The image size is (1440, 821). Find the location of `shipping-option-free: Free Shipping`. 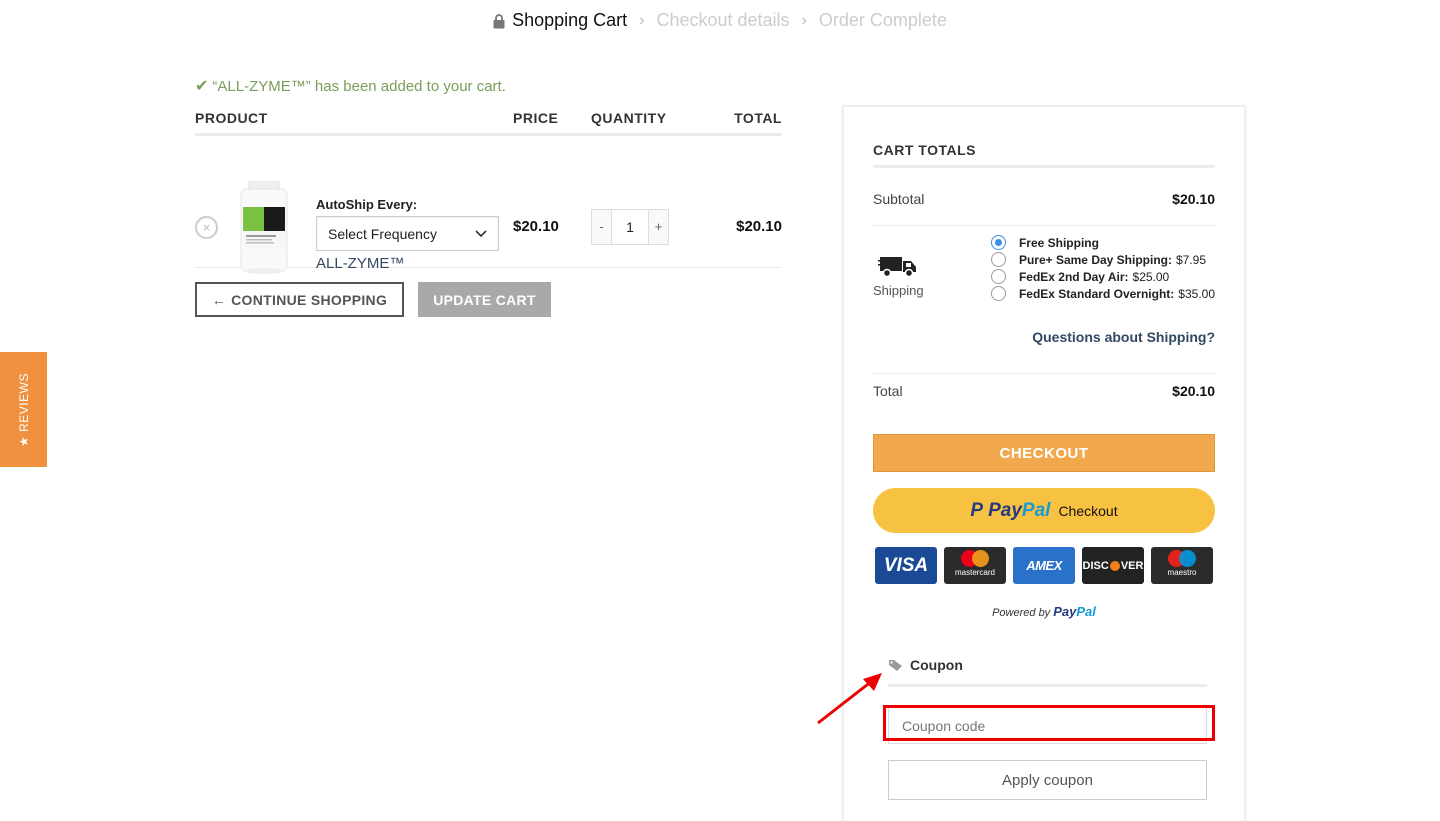

shipping-option-free: Free Shipping is located at coordinates (1102, 242).